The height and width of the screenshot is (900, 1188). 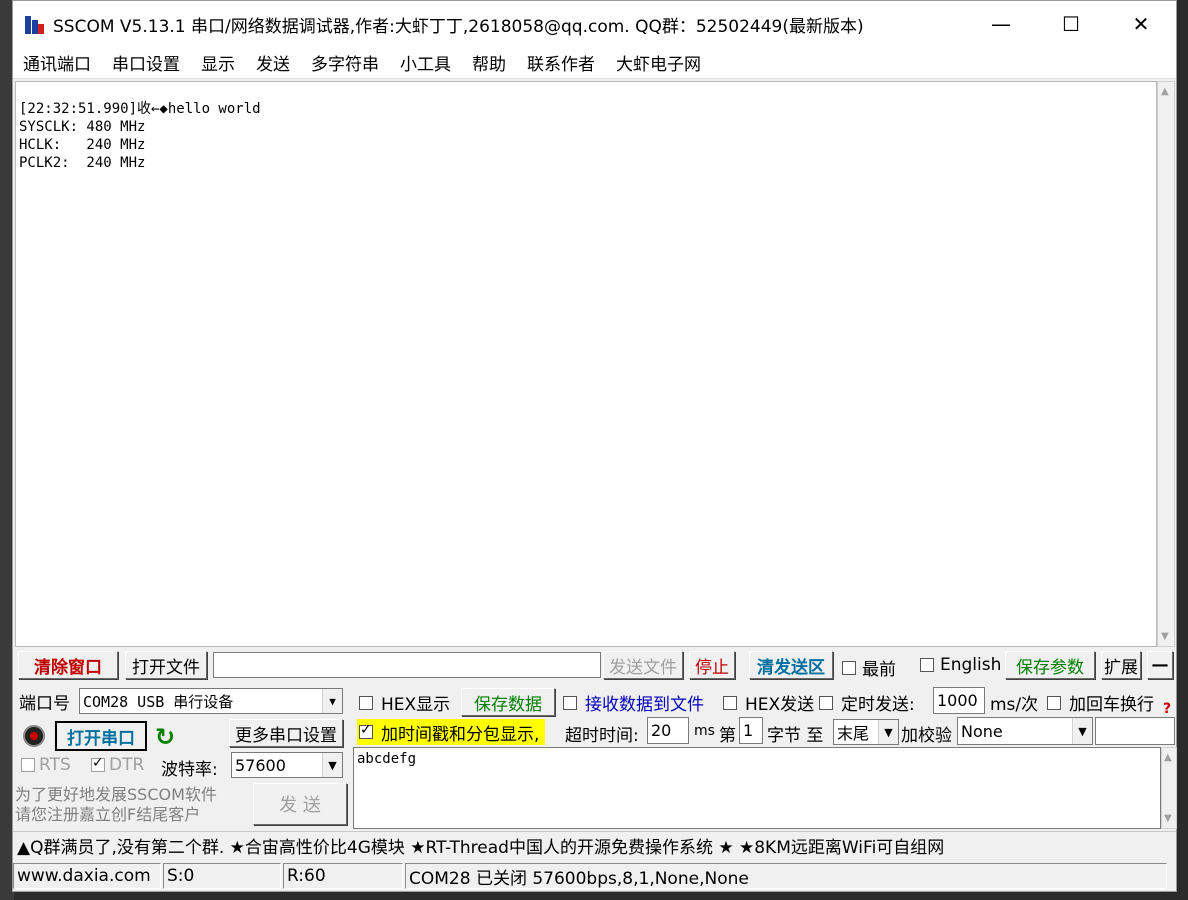 I want to click on promo-line: 为了更好地发展SSCOM软件, so click(x=116, y=794).